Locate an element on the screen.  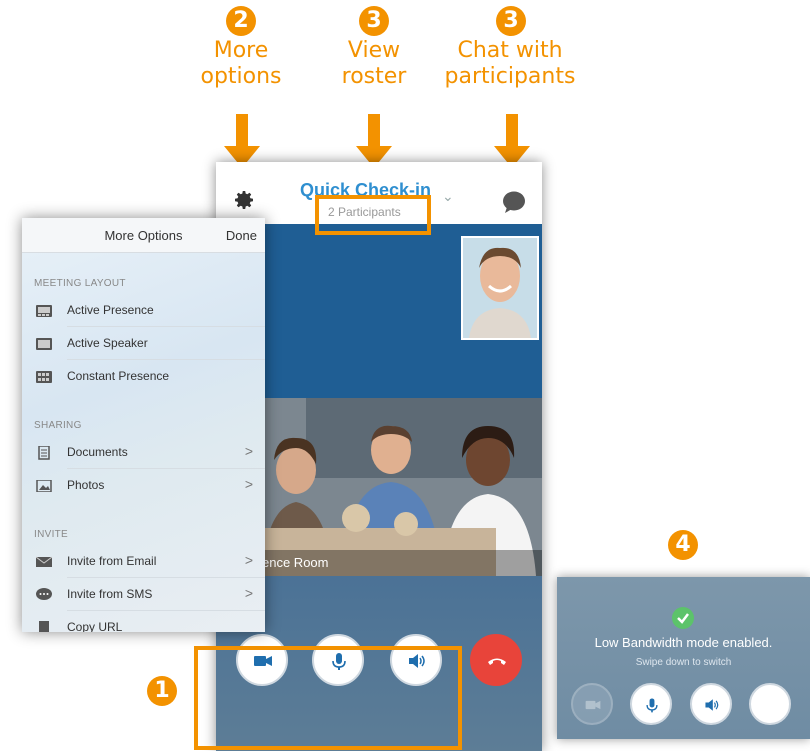
menu-item-active-speaker: Active Speaker is located at coordinates (143, 343).